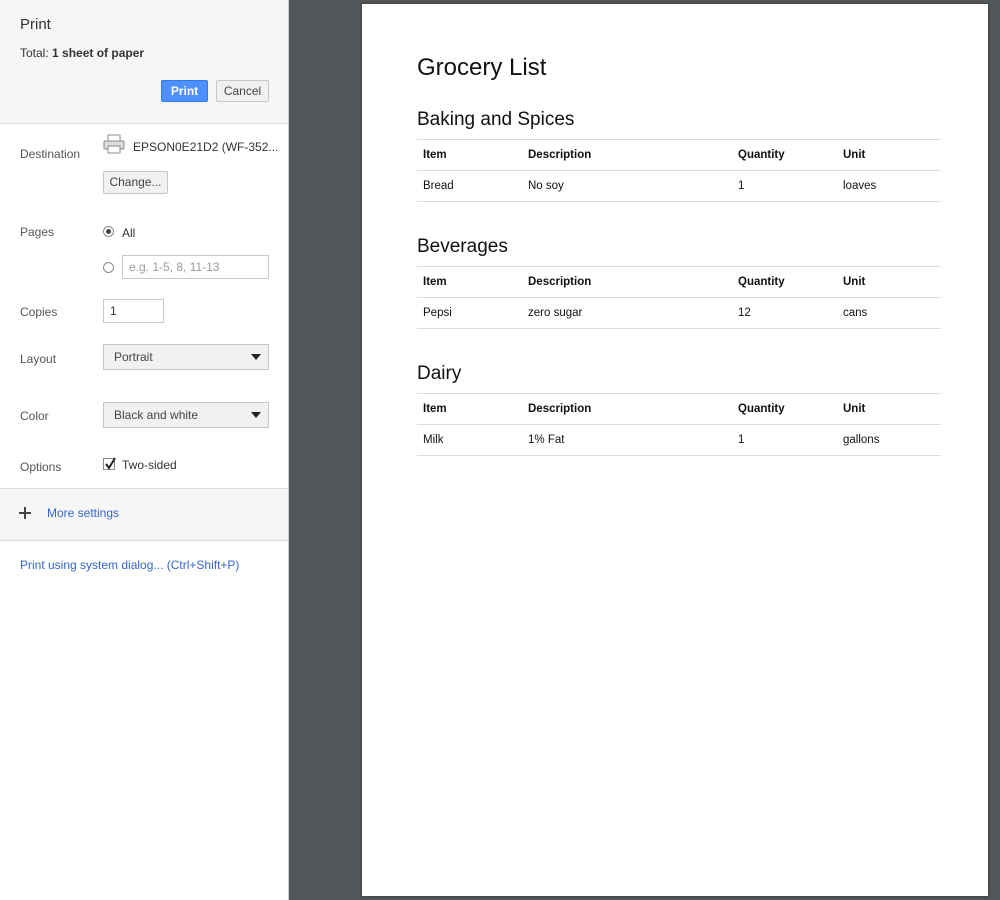  What do you see at coordinates (627, 313) in the screenshot?
I see `cell-description: zero sugar` at bounding box center [627, 313].